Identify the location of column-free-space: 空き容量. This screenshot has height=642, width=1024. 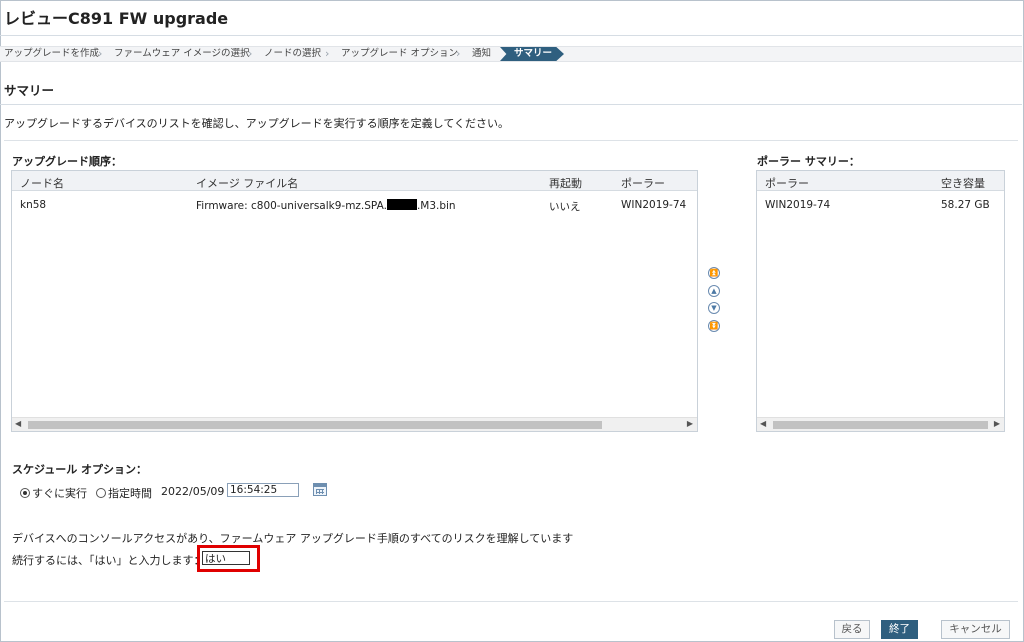
(963, 183).